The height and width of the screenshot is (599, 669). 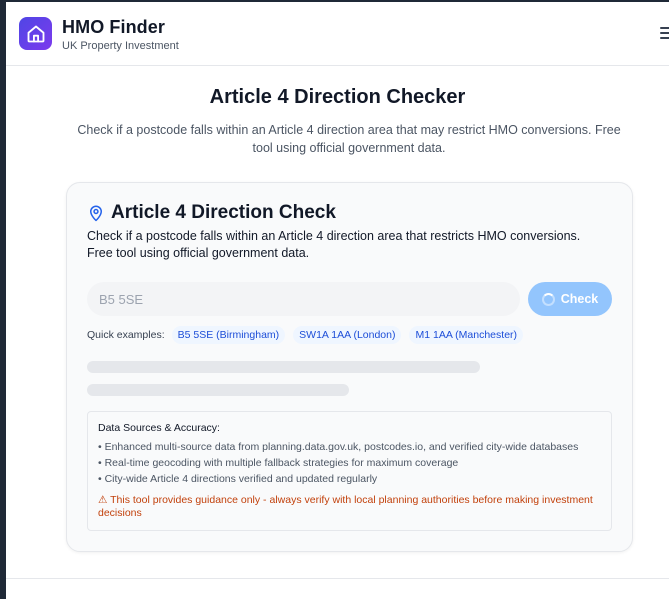 I want to click on site-header: HMO Finder UK Property Investment, so click(x=337, y=34).